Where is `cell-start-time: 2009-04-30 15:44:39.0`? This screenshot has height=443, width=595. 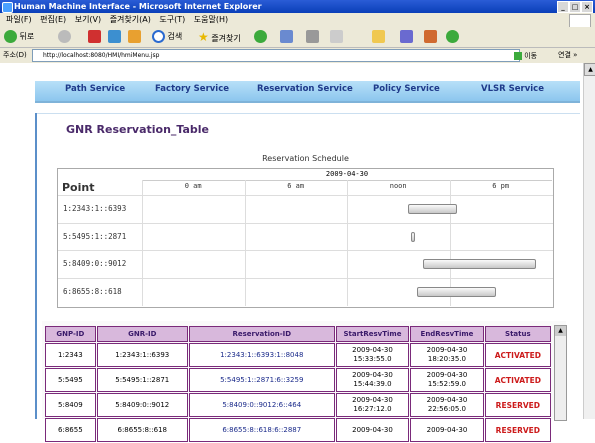 cell-start-time: 2009-04-30 15:44:39.0 is located at coordinates (372, 380).